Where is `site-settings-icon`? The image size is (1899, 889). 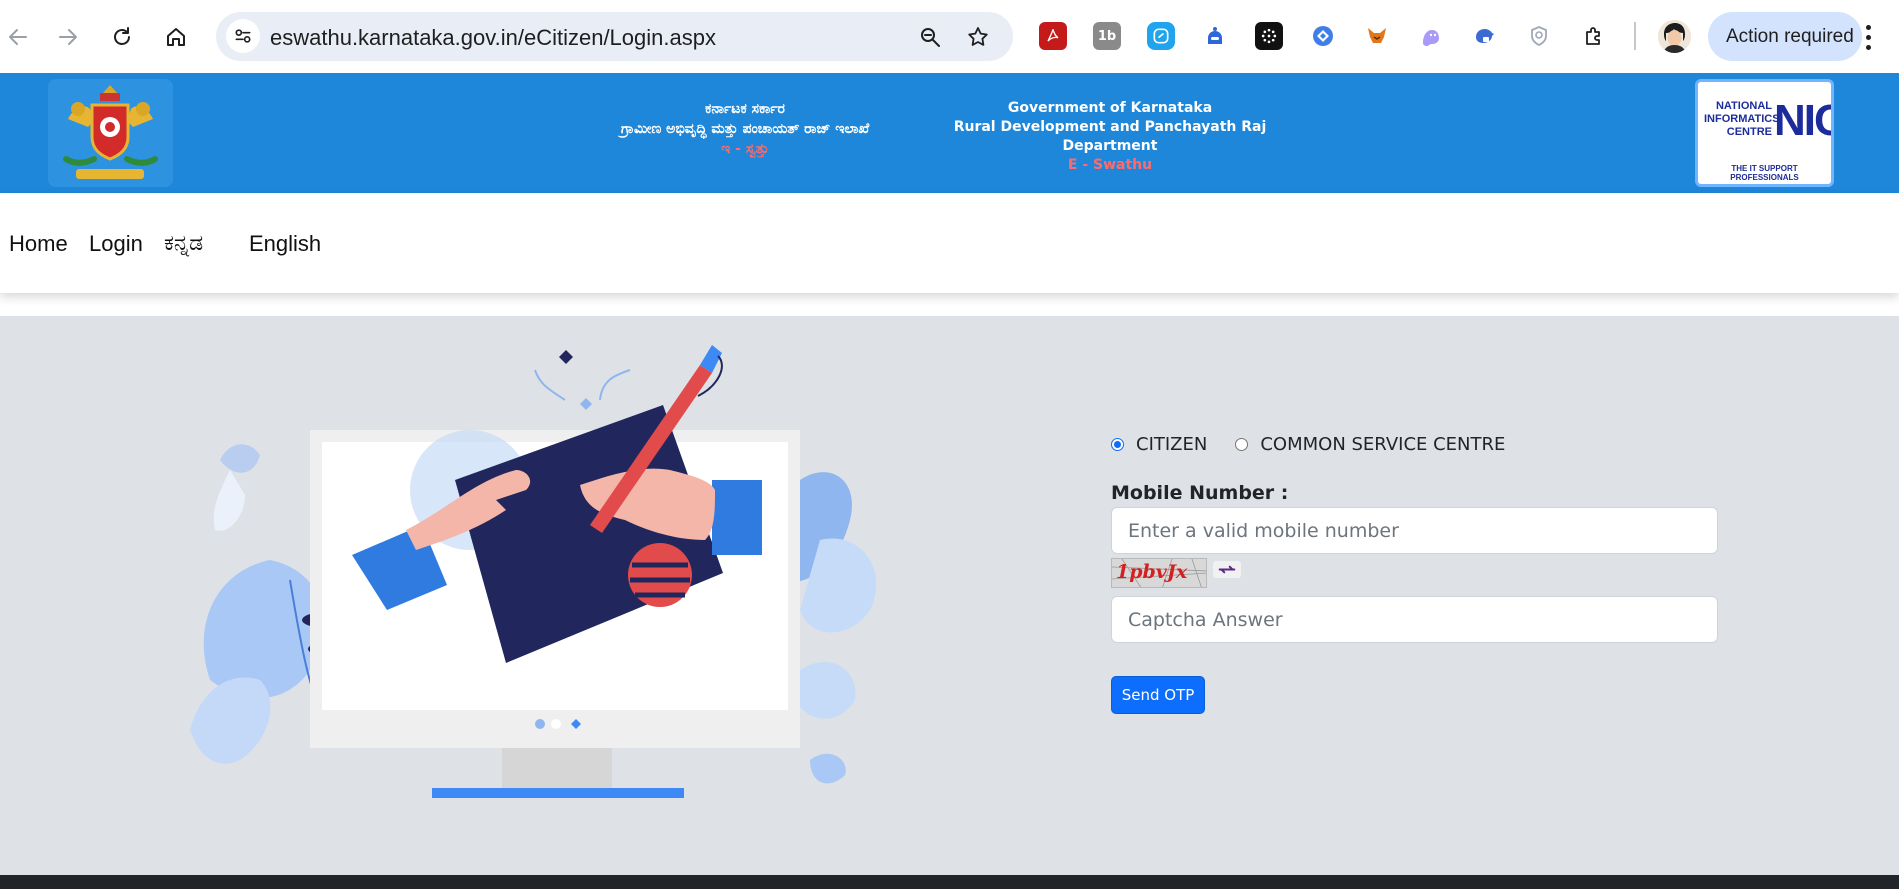 site-settings-icon is located at coordinates (243, 36).